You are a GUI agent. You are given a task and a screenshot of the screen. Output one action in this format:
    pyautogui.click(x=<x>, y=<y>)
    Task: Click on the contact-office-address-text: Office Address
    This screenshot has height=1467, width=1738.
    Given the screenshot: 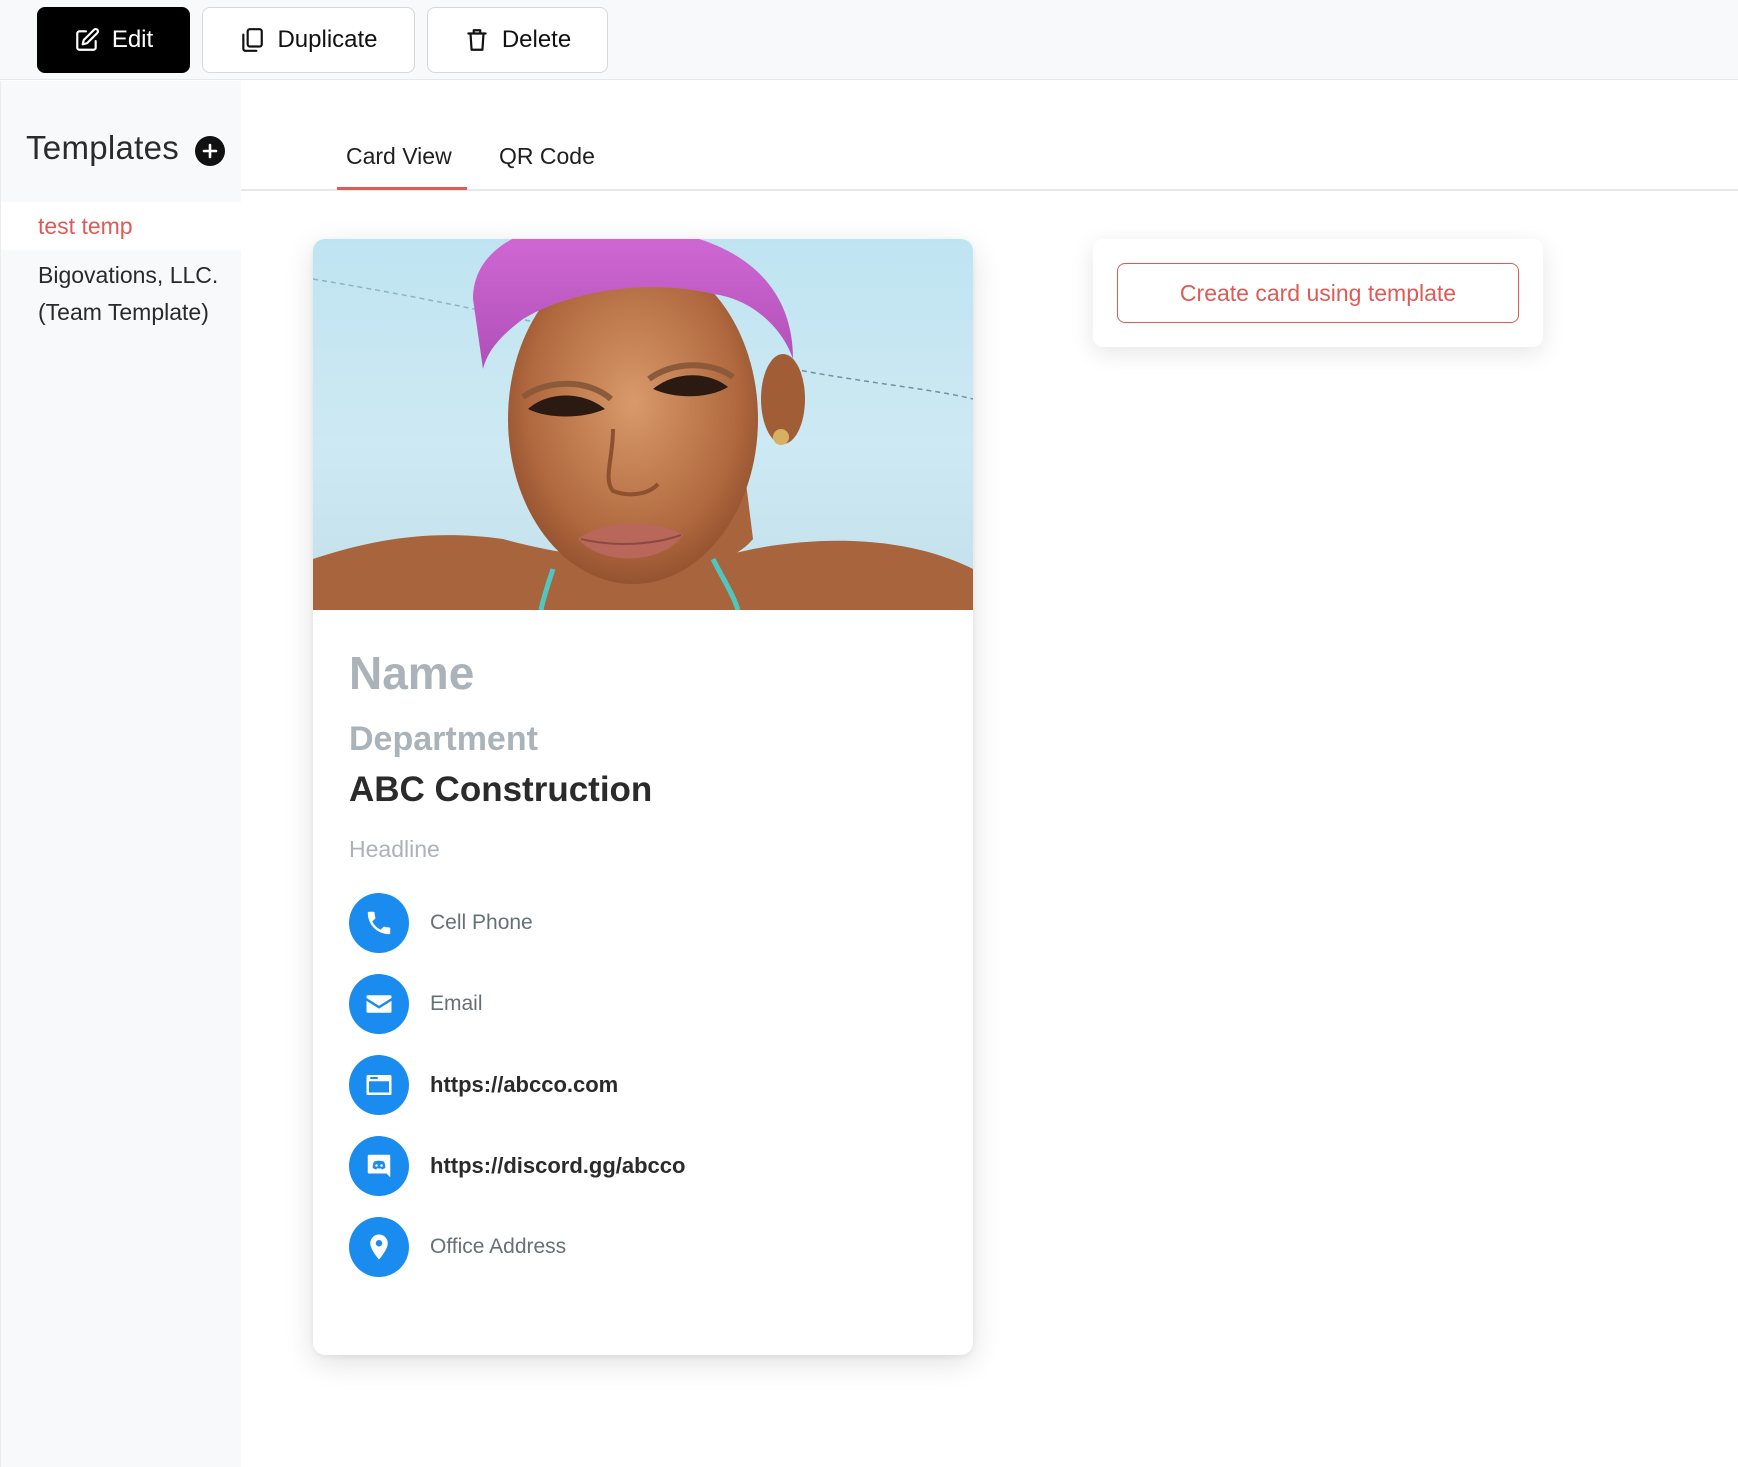 What is the action you would take?
    pyautogui.click(x=498, y=1246)
    